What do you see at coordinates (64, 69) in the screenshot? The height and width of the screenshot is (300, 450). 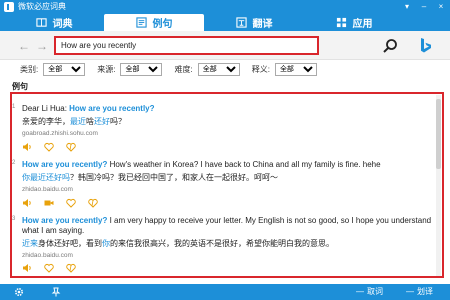 I see `category-select: 全部` at bounding box center [64, 69].